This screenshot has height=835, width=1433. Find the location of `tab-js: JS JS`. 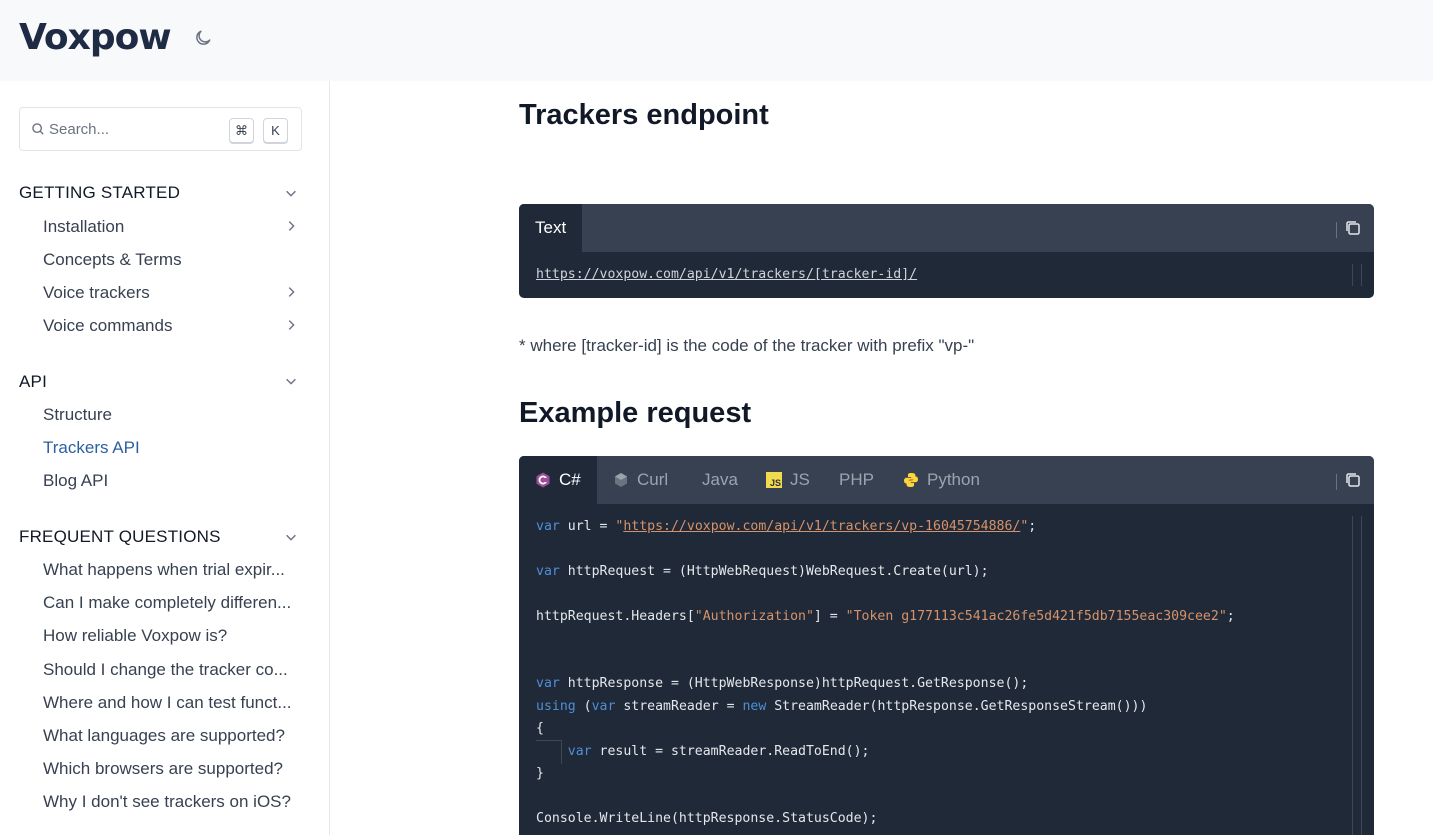

tab-js: JS JS is located at coordinates (788, 480).